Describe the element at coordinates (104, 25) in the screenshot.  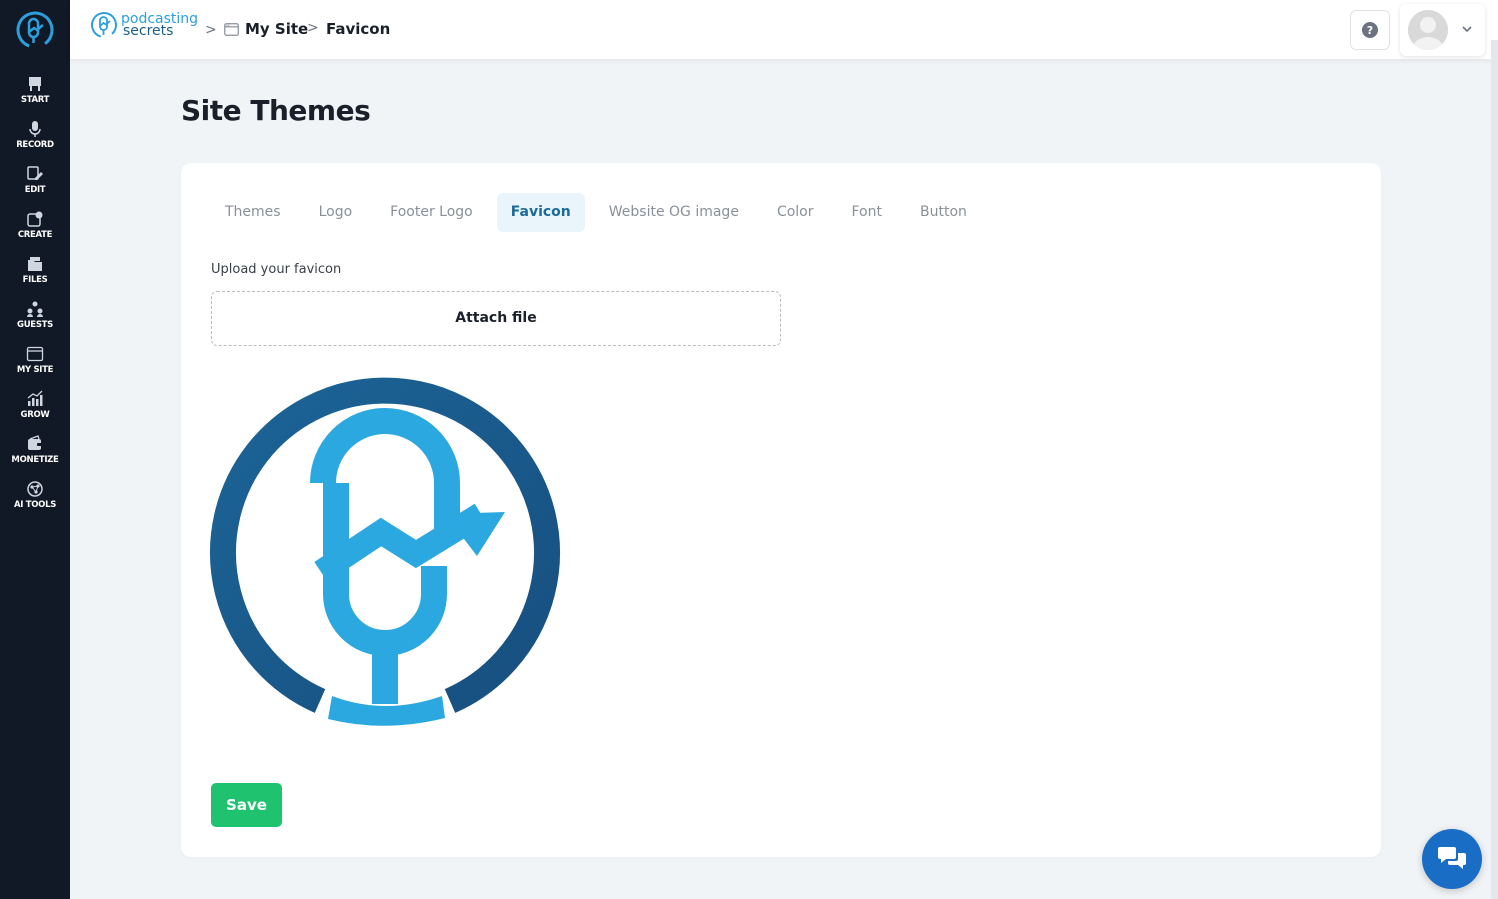
I see `podcasting-secrets-logo-icon` at that location.